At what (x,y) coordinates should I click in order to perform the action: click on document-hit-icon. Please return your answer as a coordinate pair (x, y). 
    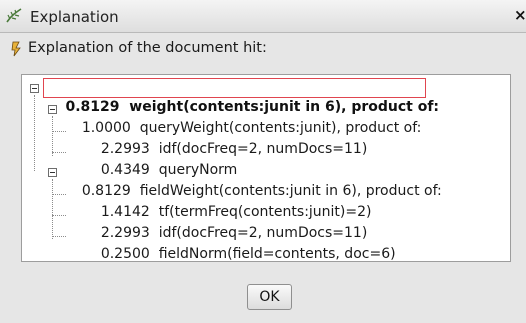
    Looking at the image, I should click on (16, 49).